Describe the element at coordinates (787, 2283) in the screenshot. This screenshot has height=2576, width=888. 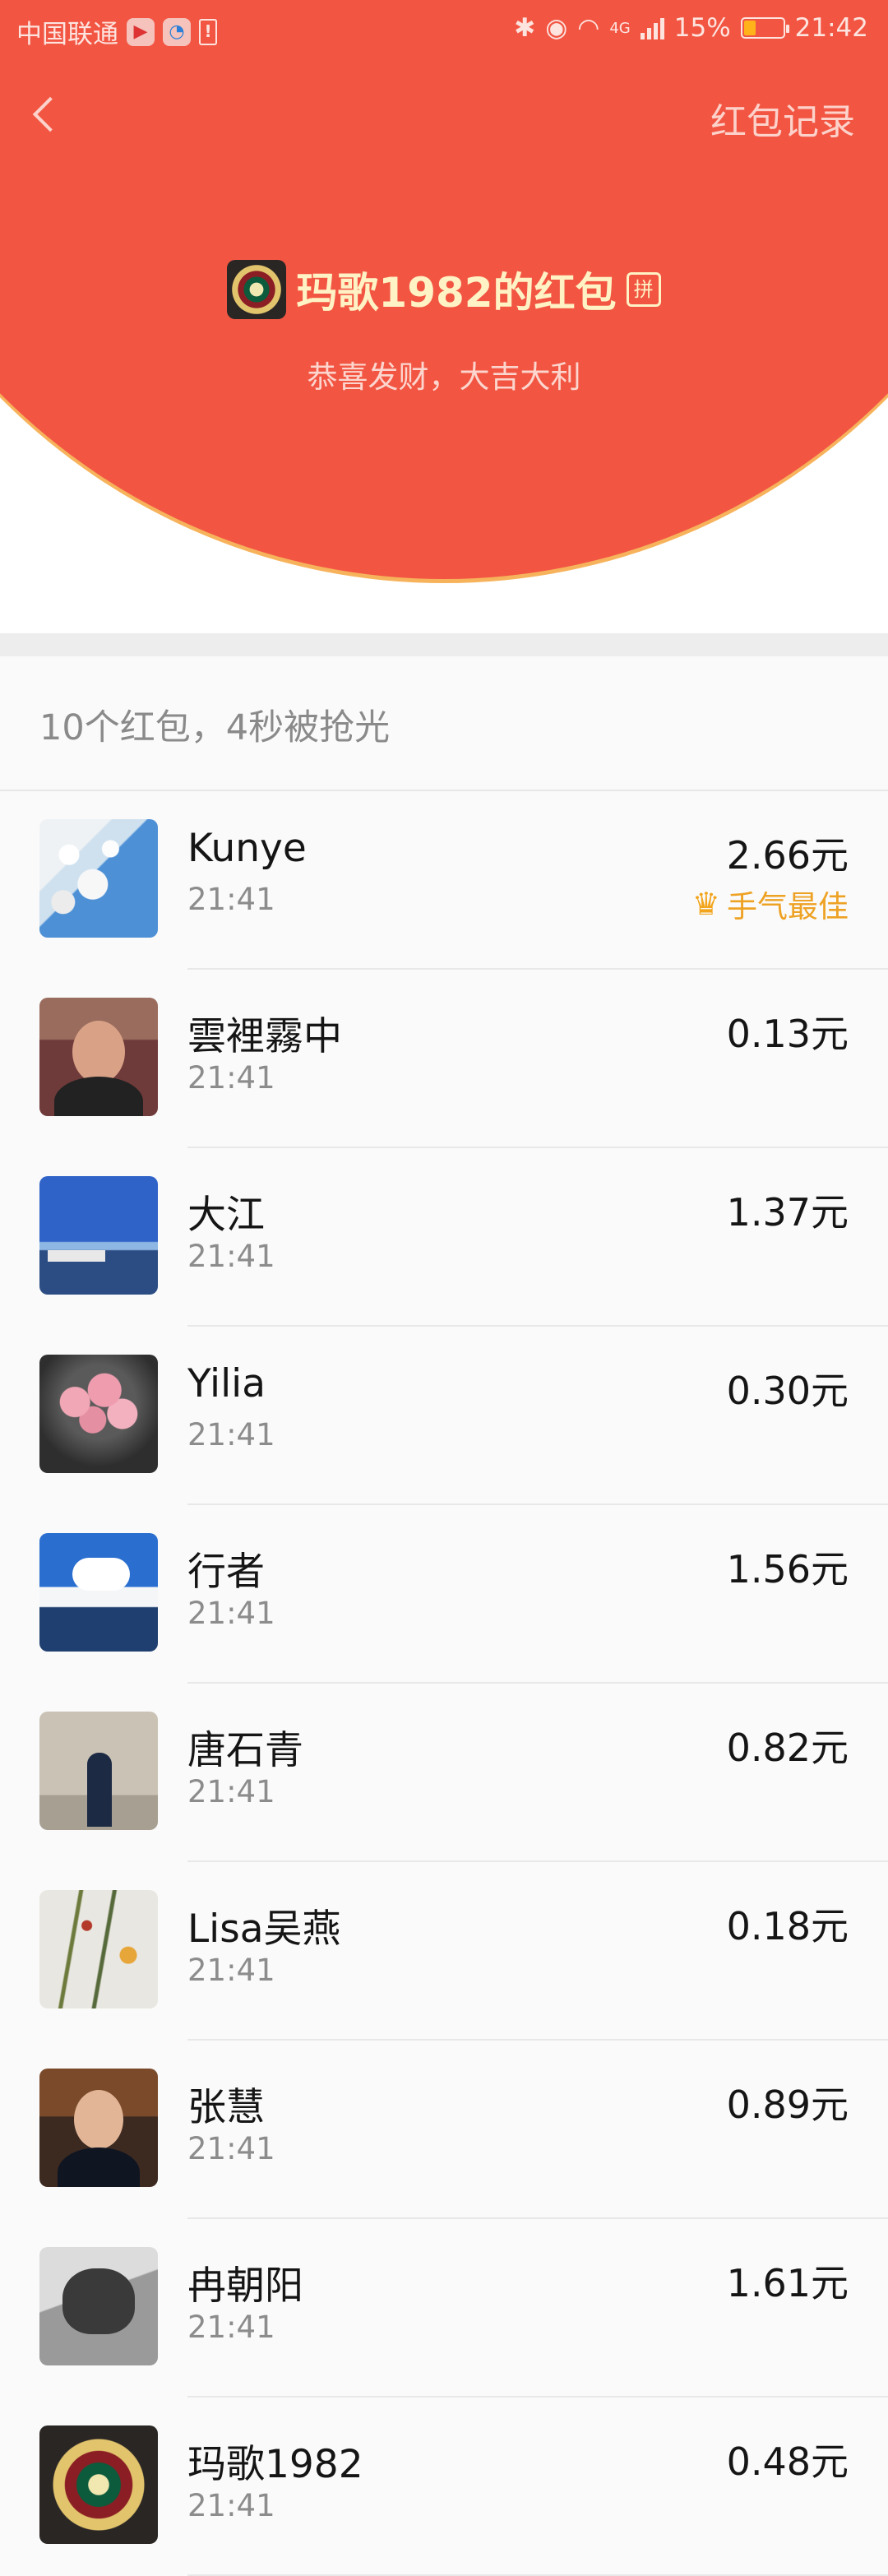
I see `amount: 1.61元` at that location.